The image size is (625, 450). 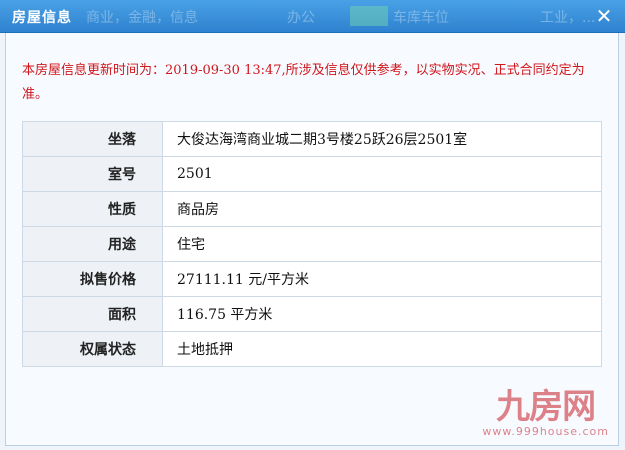 I want to click on row-value-ownership-status: 土地抵押, so click(x=382, y=349).